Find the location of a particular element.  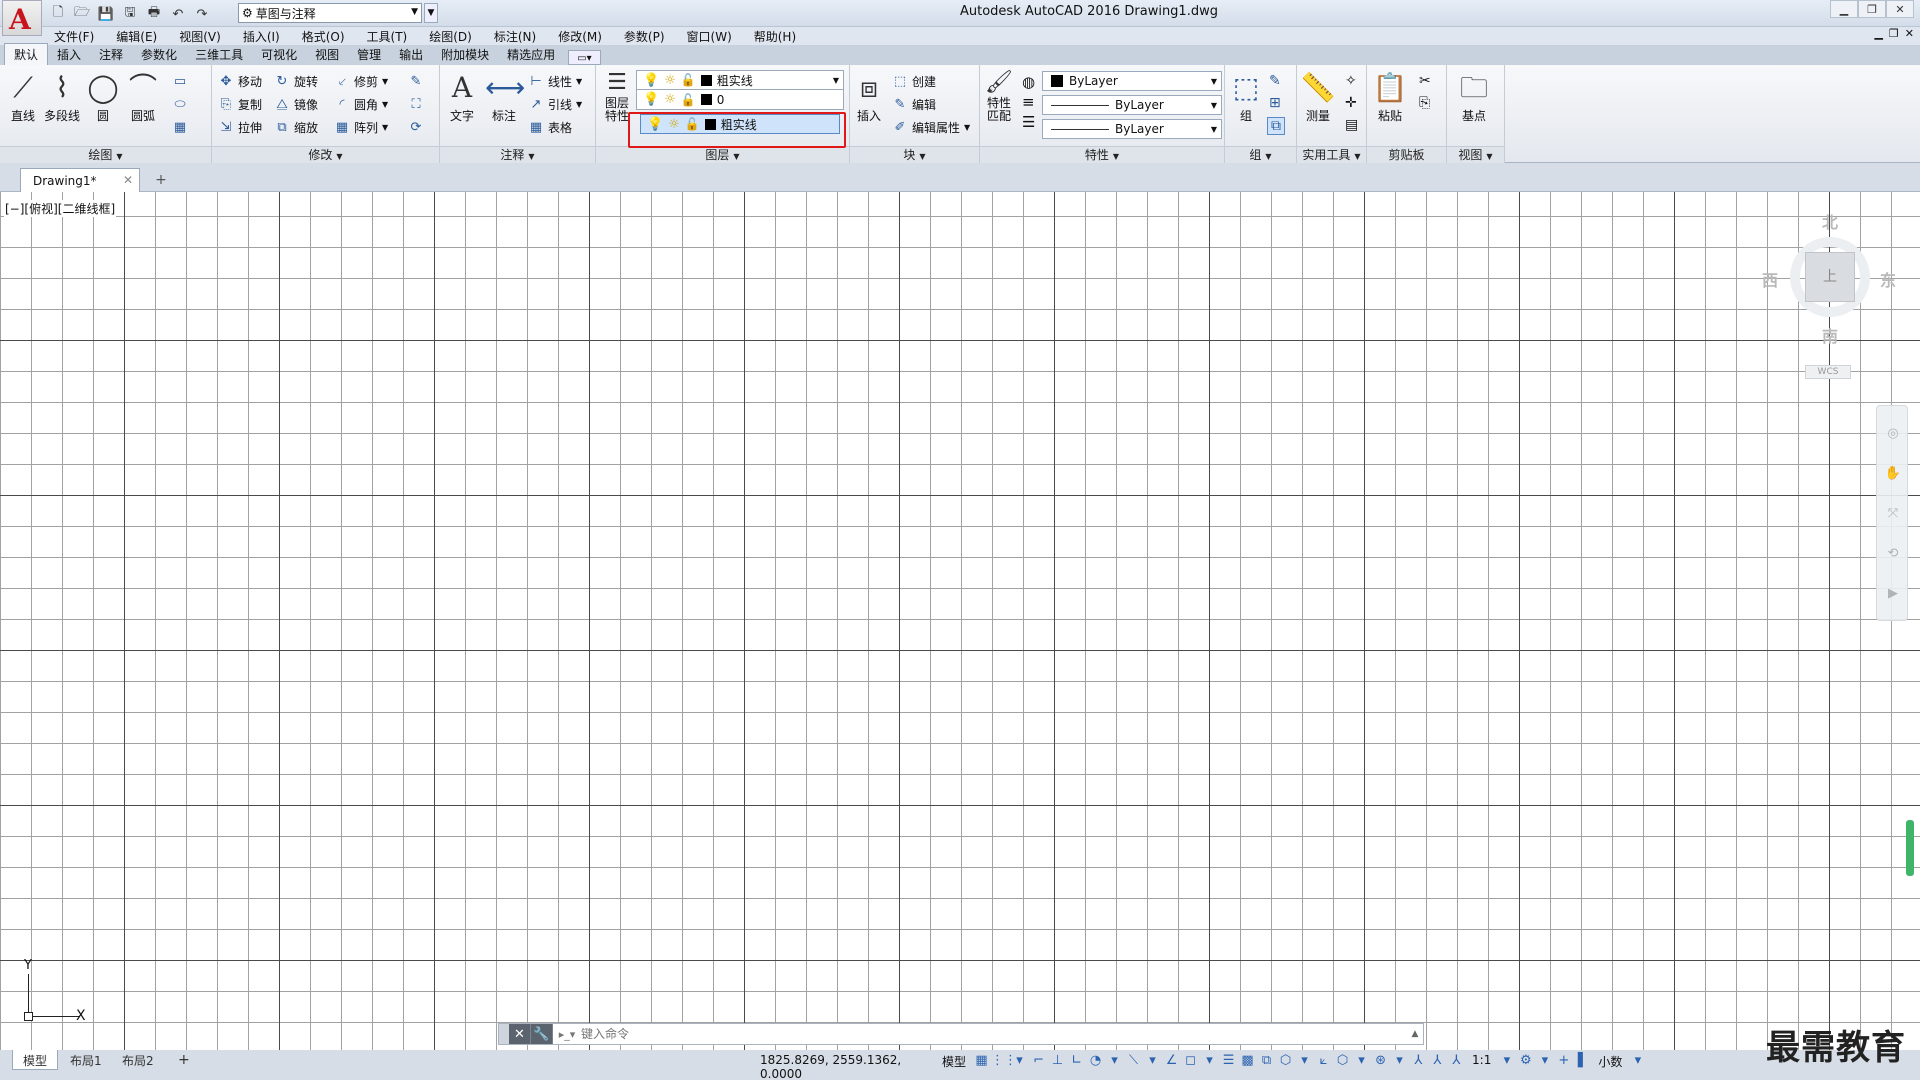

insert-block-button: ⧈ 插入 is located at coordinates (869, 96).